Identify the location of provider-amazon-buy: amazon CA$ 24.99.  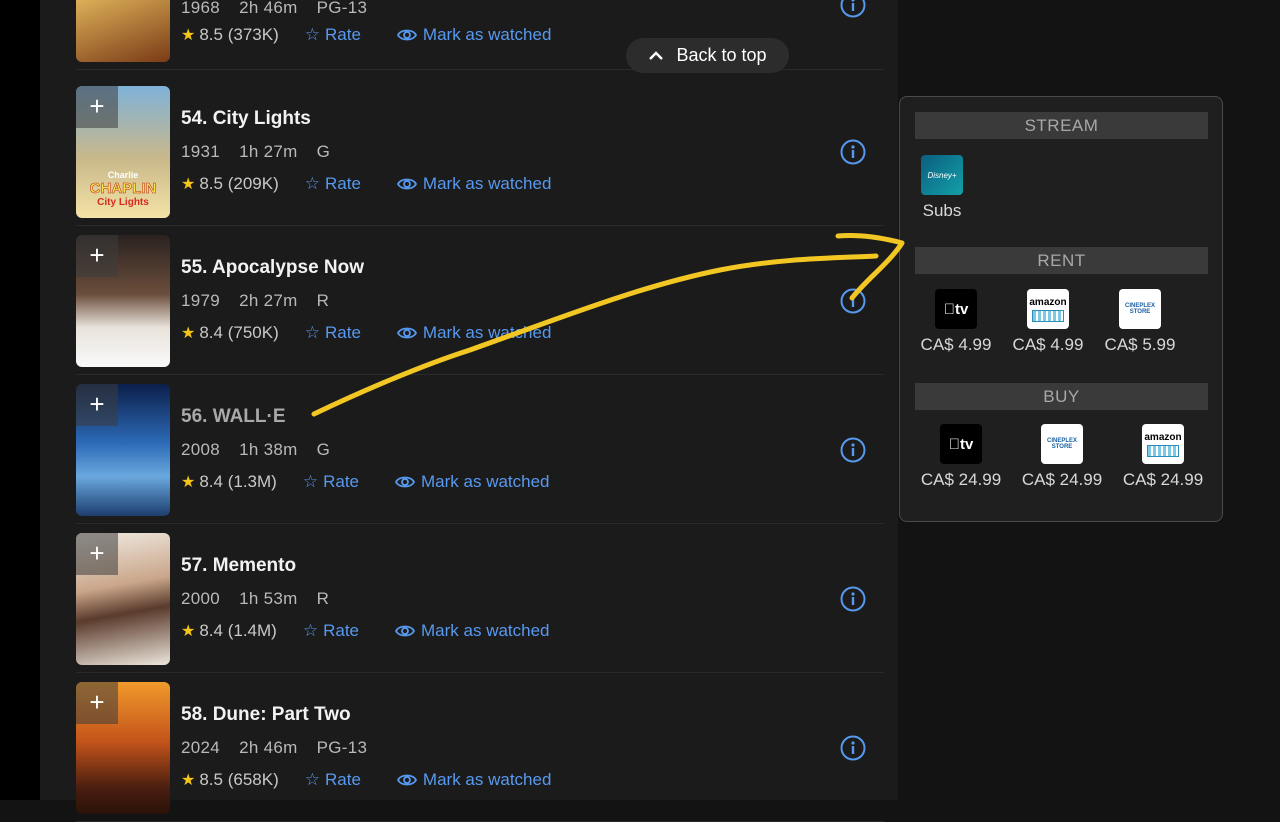
(1163, 457).